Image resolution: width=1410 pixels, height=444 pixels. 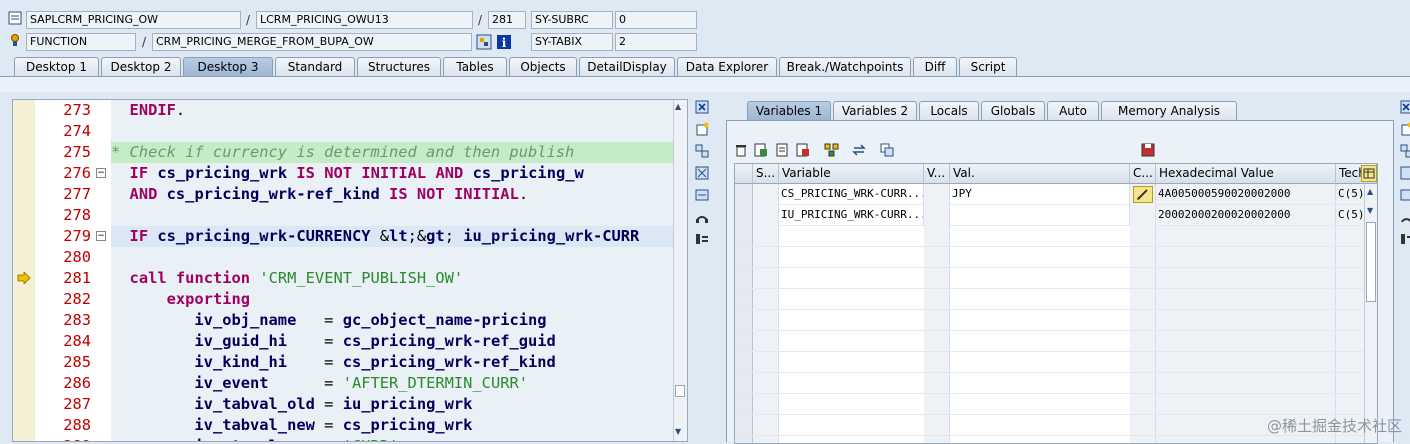 I want to click on tab-desktop-1: Desktop 1, so click(x=56, y=66).